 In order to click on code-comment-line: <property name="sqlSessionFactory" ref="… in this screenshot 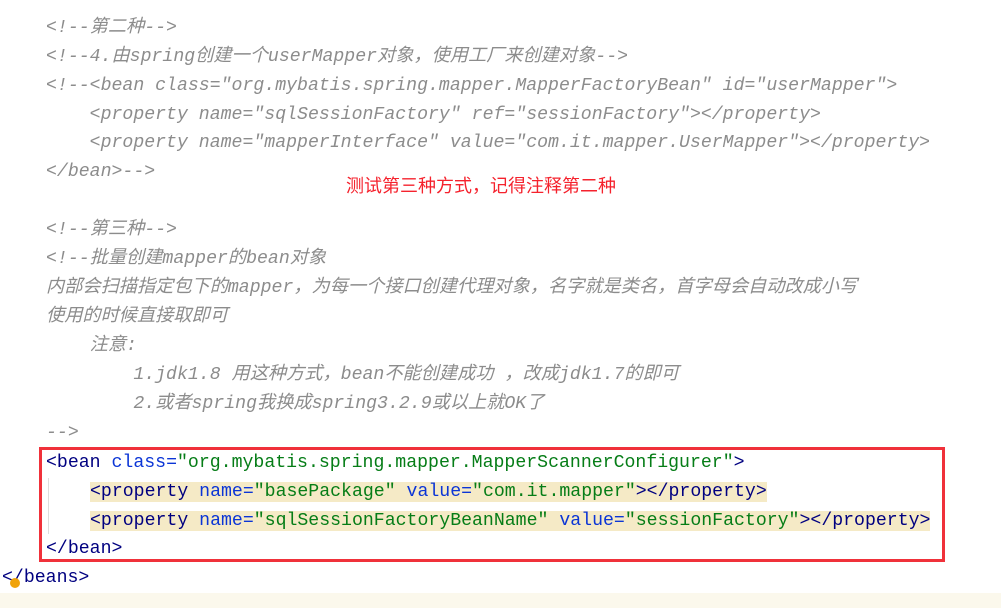, I will do `click(433, 115)`.